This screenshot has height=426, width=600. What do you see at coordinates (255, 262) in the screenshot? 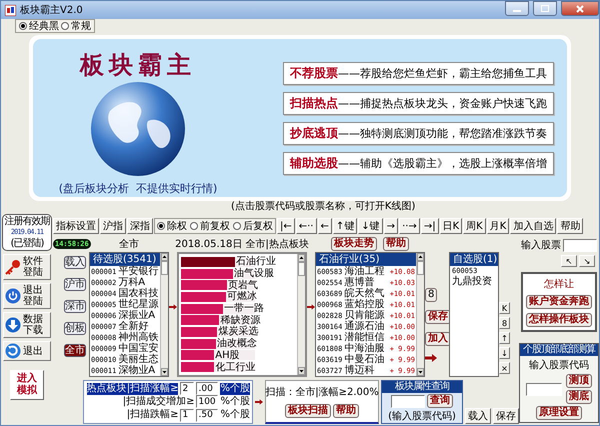
I see `sector-label: 石油行业` at bounding box center [255, 262].